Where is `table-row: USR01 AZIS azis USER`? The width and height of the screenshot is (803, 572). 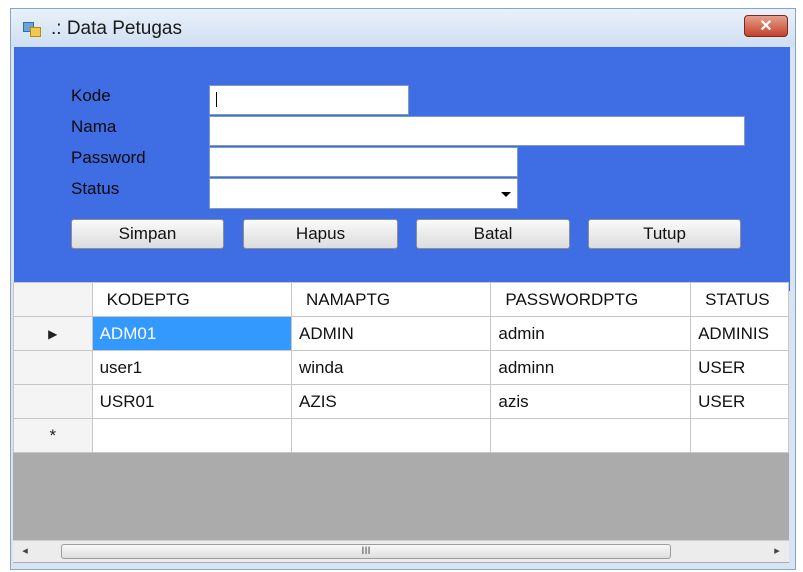
table-row: USR01 AZIS azis USER is located at coordinates (401, 401).